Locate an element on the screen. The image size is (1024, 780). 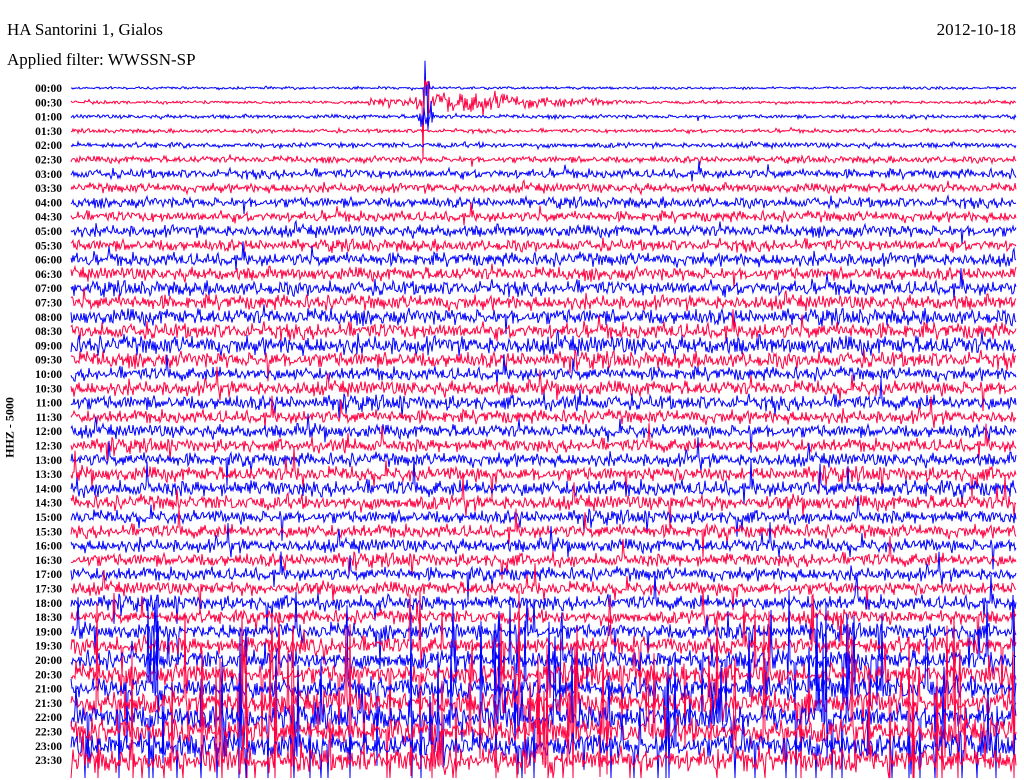
row-time-label: 14:00 is located at coordinates (48, 489).